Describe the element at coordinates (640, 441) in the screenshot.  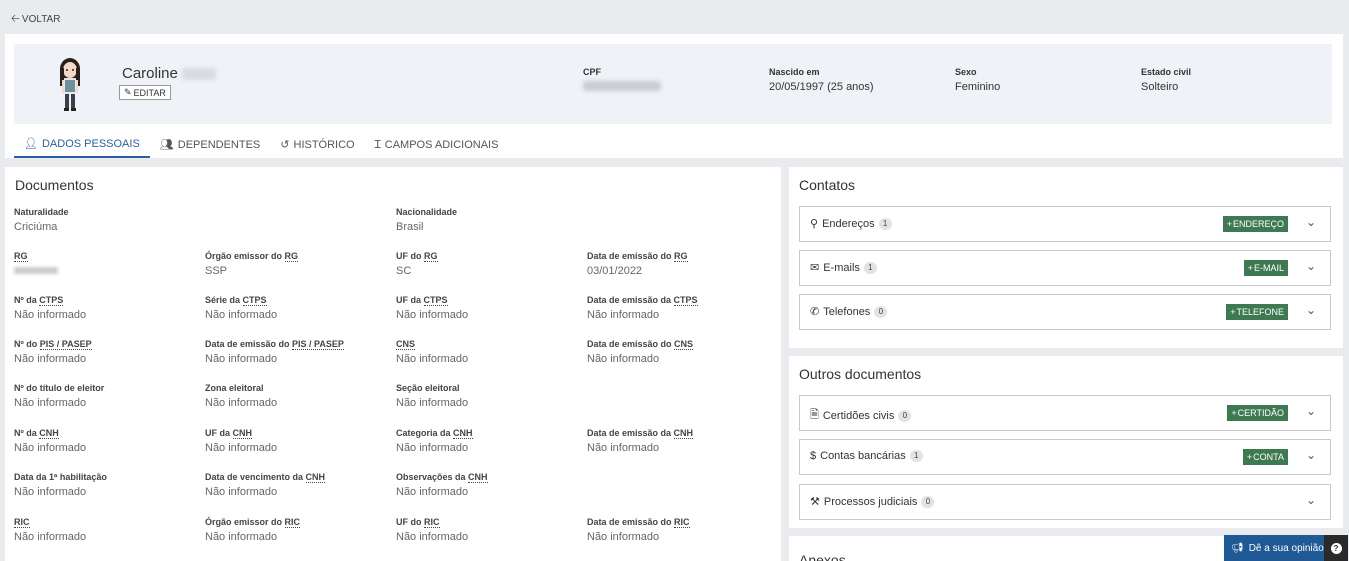
I see `field-cnh-data: Data de emissão da CNH Não informado` at that location.